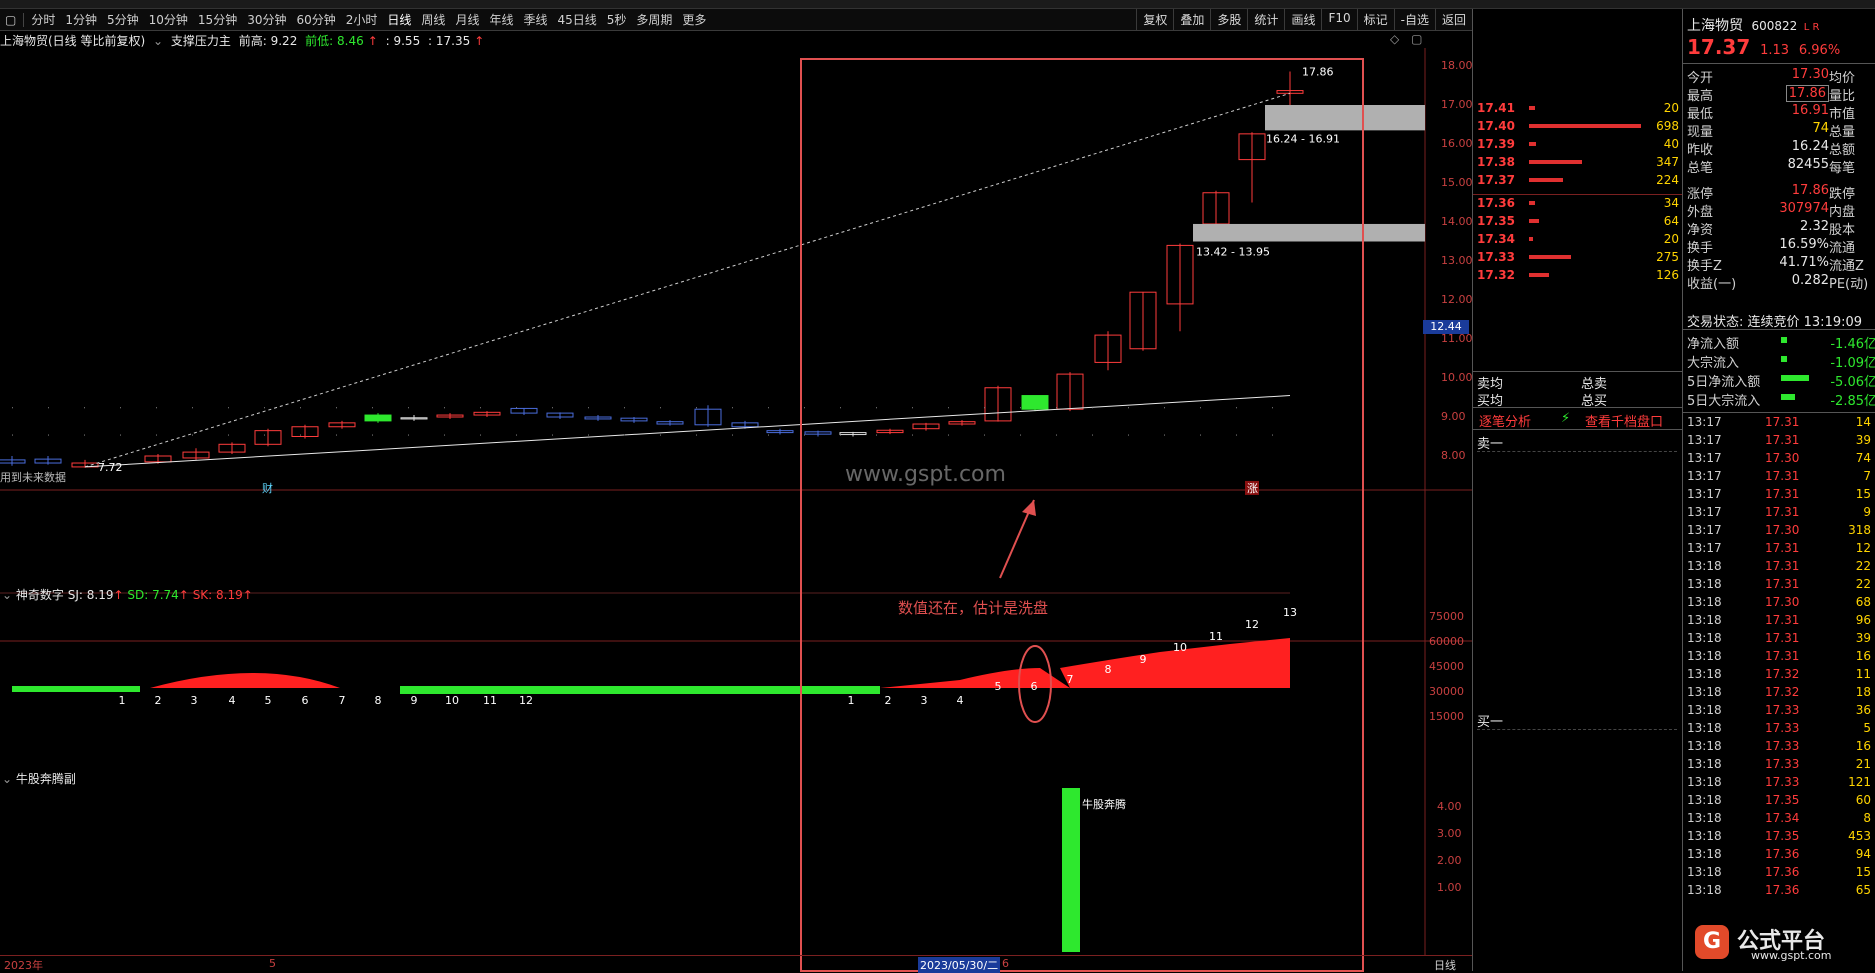 This screenshot has height=973, width=1875. Describe the element at coordinates (40, 595) in the screenshot. I see `indicator1-title: 神奇数字` at that location.